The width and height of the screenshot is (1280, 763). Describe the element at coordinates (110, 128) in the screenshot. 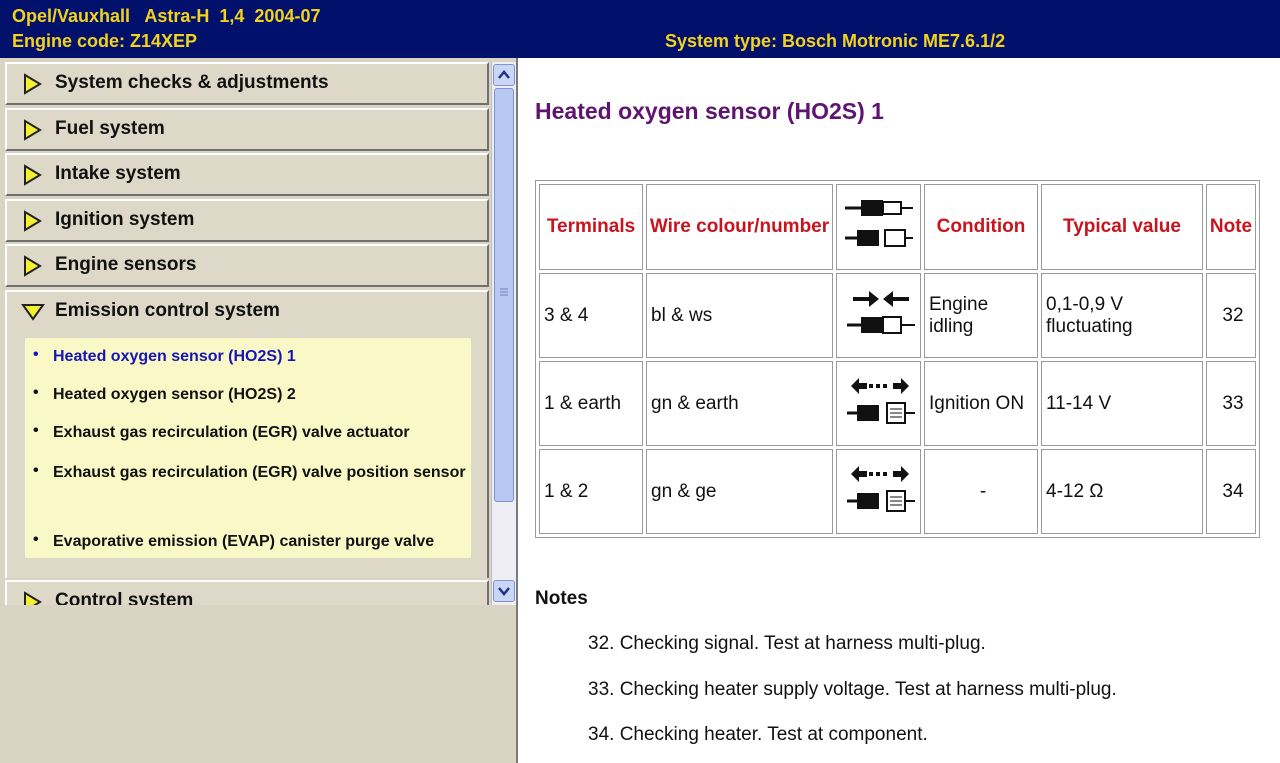

I see `nav-item-label: Fuel system` at that location.